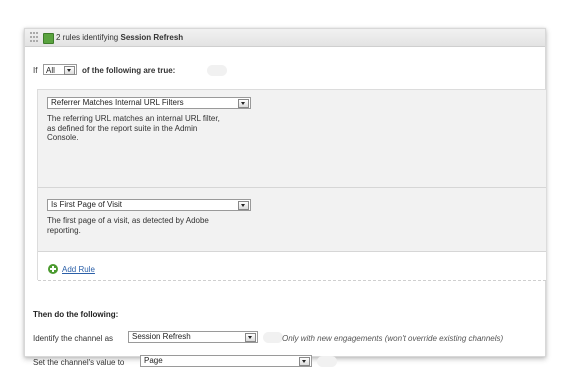 The height and width of the screenshot is (381, 568). I want to click on value-label: Set the channel's value to, so click(79, 362).